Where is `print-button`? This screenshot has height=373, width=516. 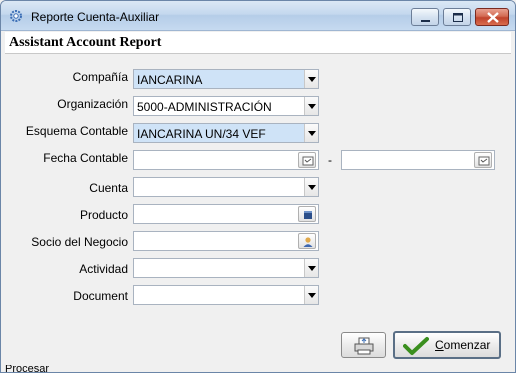 print-button is located at coordinates (363, 345).